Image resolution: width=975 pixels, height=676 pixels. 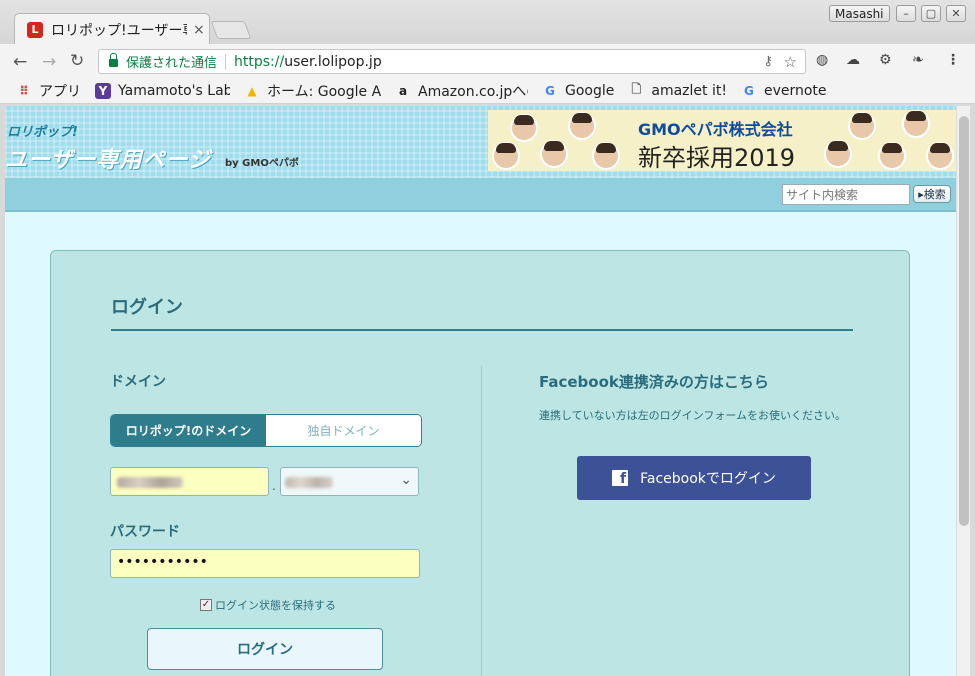 I want to click on url-text: https://user.lolipop.jp, so click(x=308, y=62).